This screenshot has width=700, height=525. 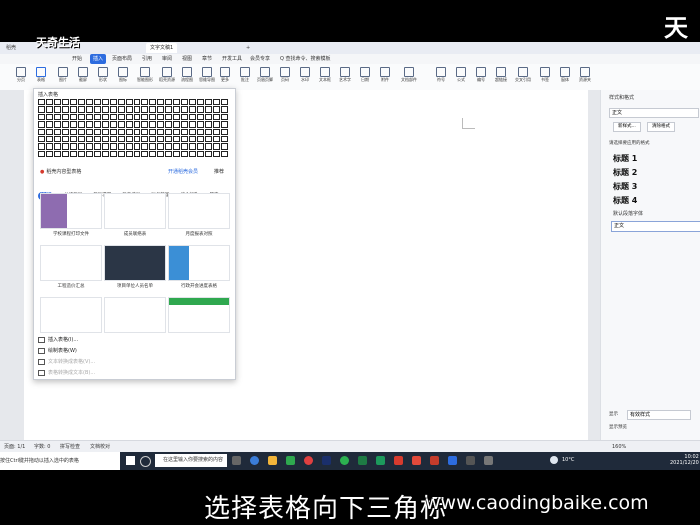 What do you see at coordinates (326, 460) in the screenshot?
I see `photoshop-icon` at bounding box center [326, 460].